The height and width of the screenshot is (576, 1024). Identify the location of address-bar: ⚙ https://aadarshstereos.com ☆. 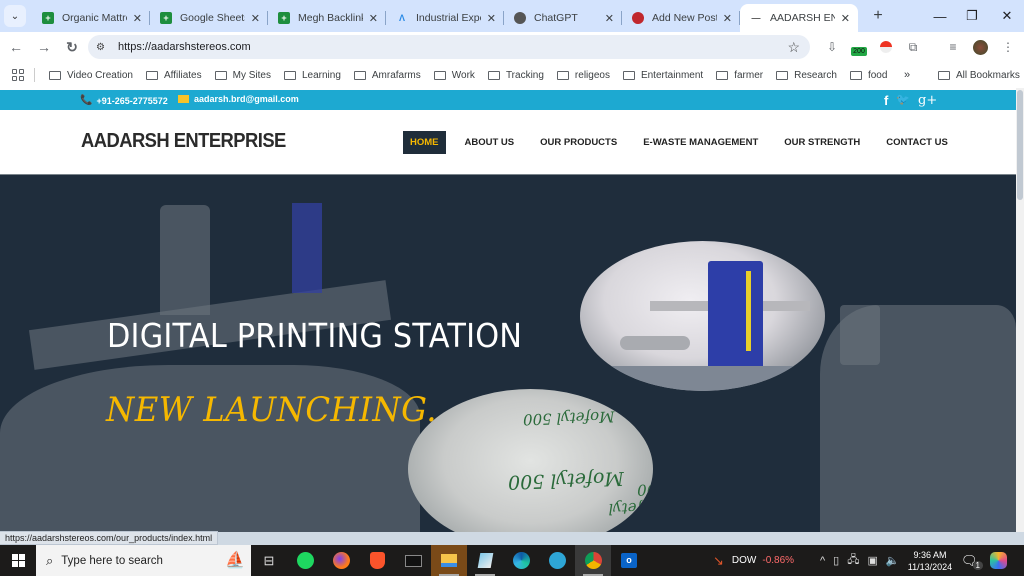
(449, 47).